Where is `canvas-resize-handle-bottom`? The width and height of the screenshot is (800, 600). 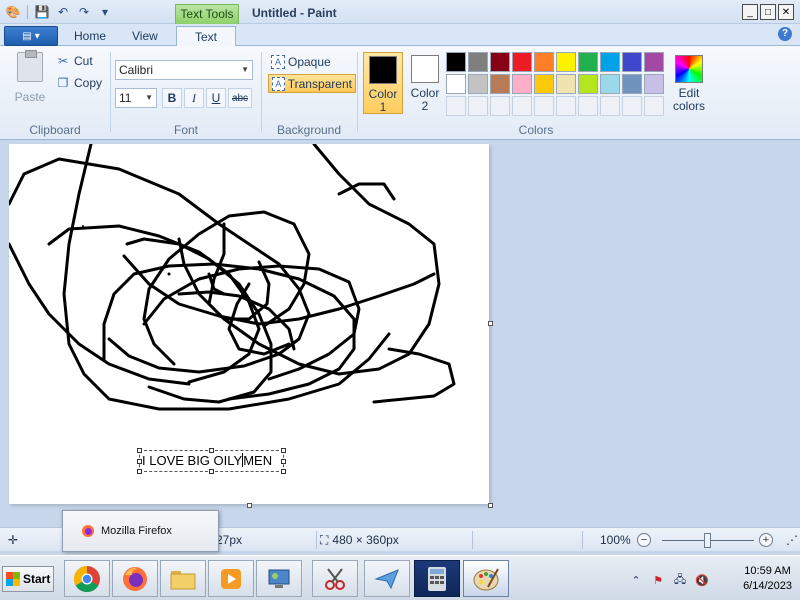 canvas-resize-handle-bottom is located at coordinates (249, 505).